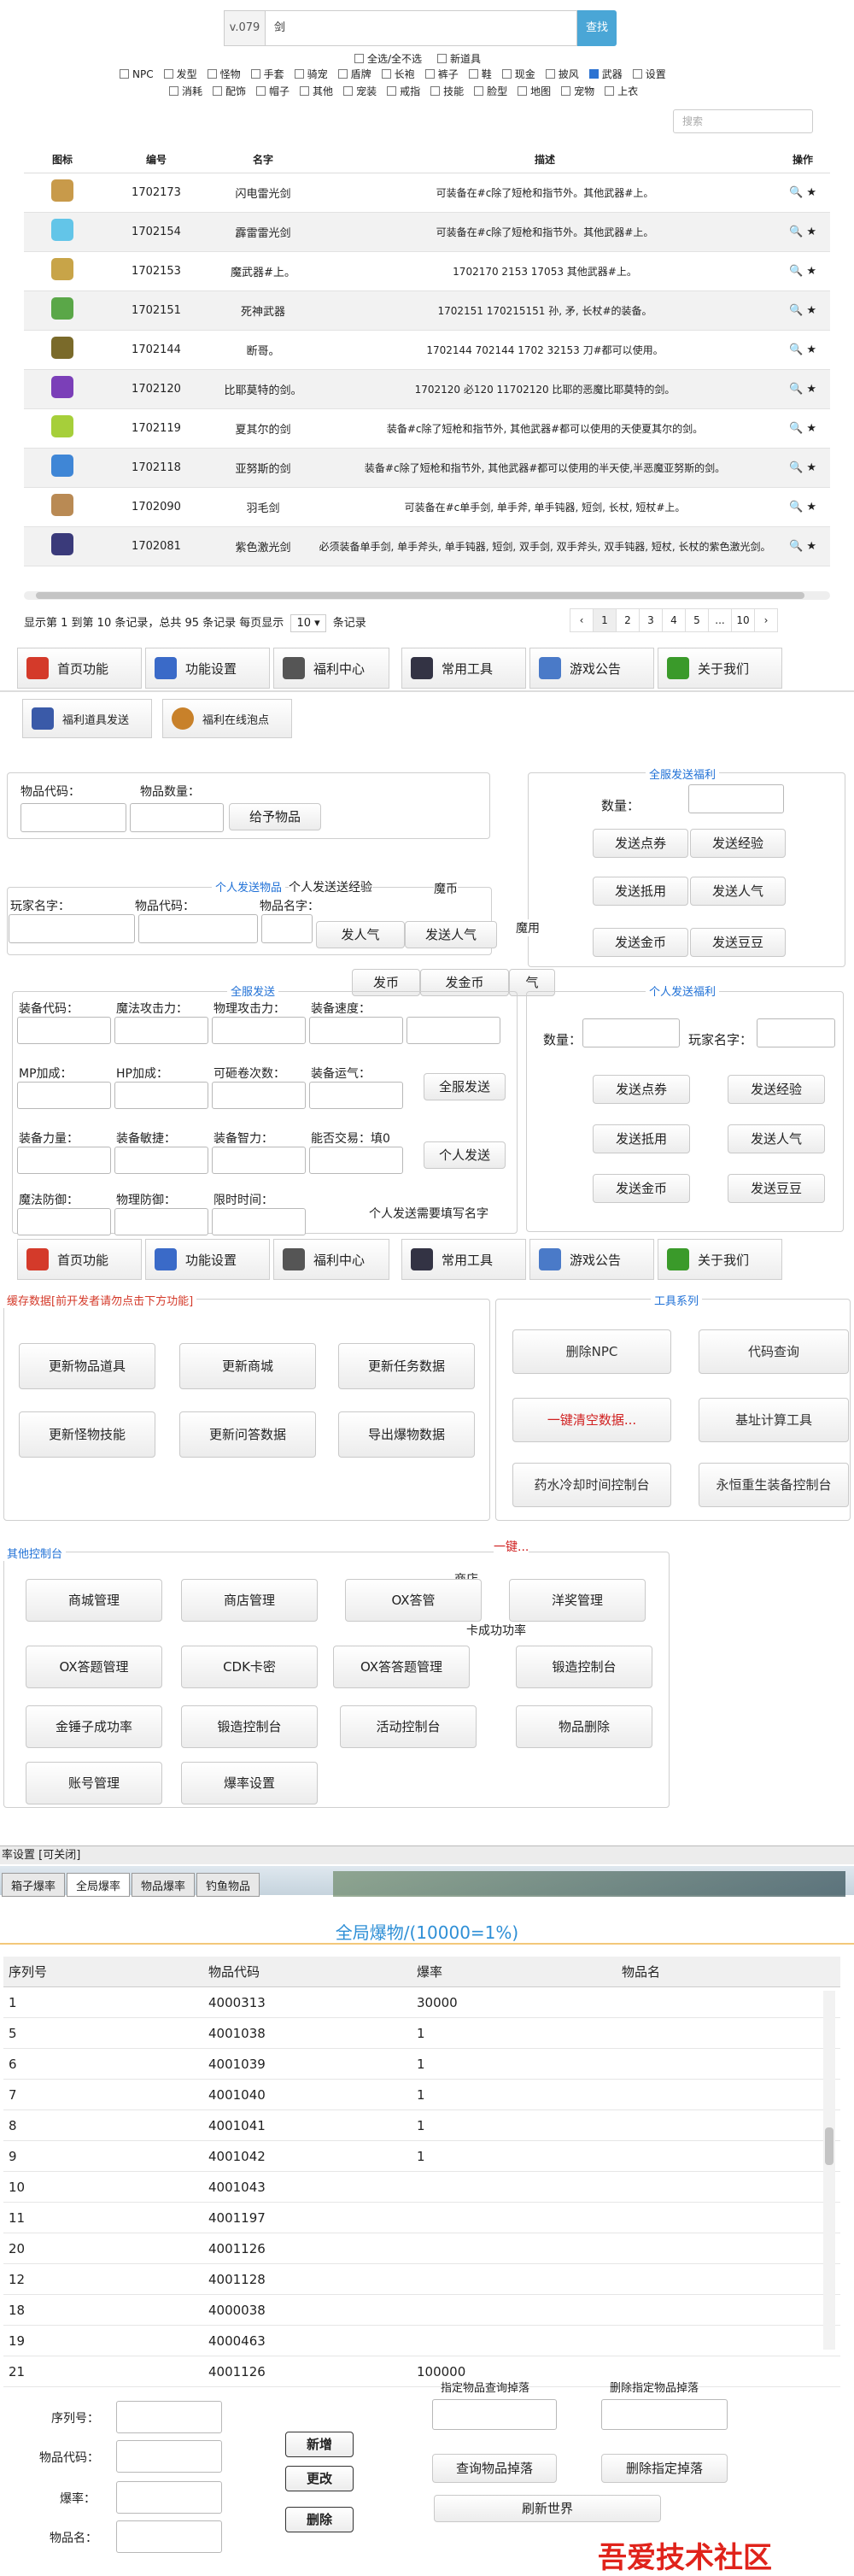 This screenshot has width=854, height=2576. What do you see at coordinates (577, 91) in the screenshot?
I see `filter2-9: 宠物` at bounding box center [577, 91].